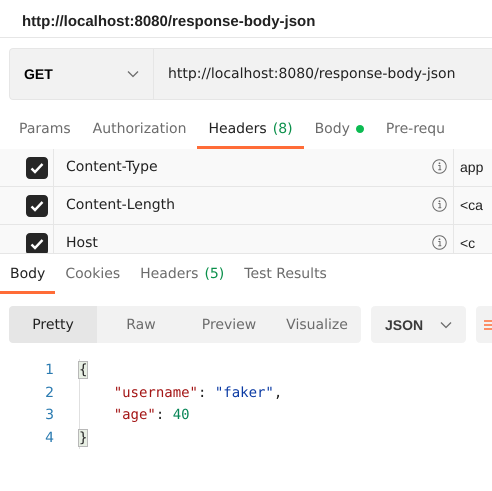  I want to click on view-mode-button: Raw, so click(141, 324).